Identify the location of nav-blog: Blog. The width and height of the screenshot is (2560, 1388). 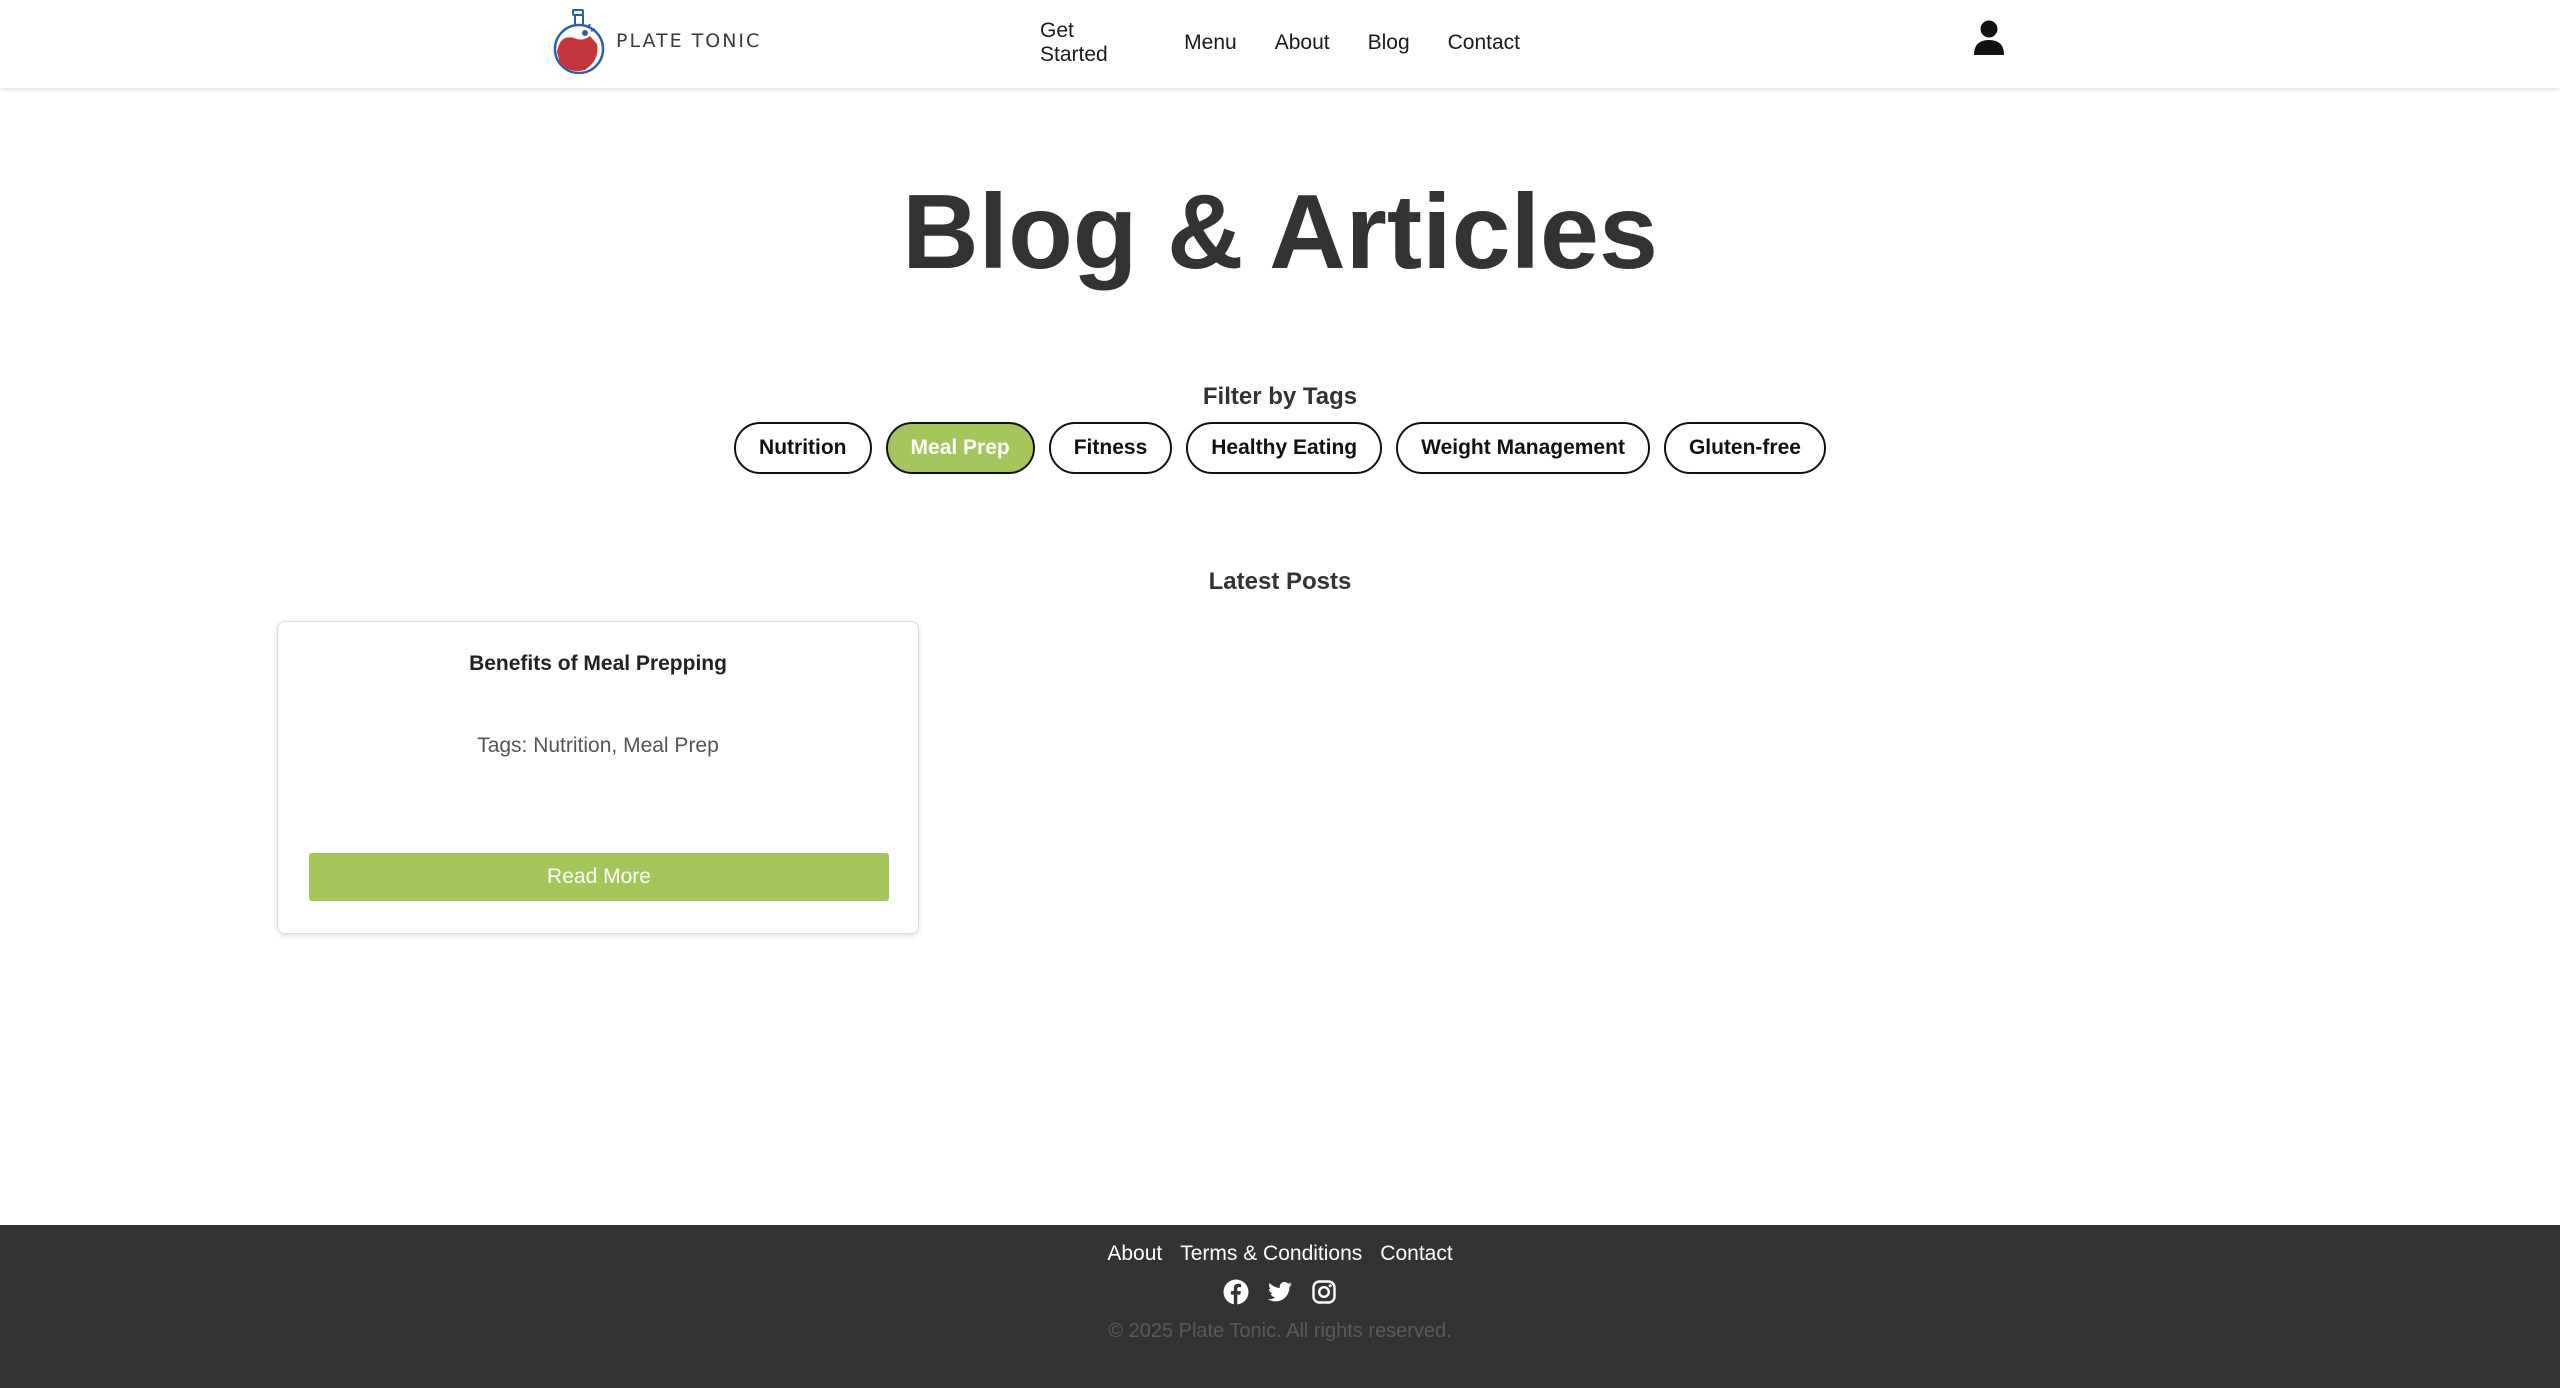
(1389, 43).